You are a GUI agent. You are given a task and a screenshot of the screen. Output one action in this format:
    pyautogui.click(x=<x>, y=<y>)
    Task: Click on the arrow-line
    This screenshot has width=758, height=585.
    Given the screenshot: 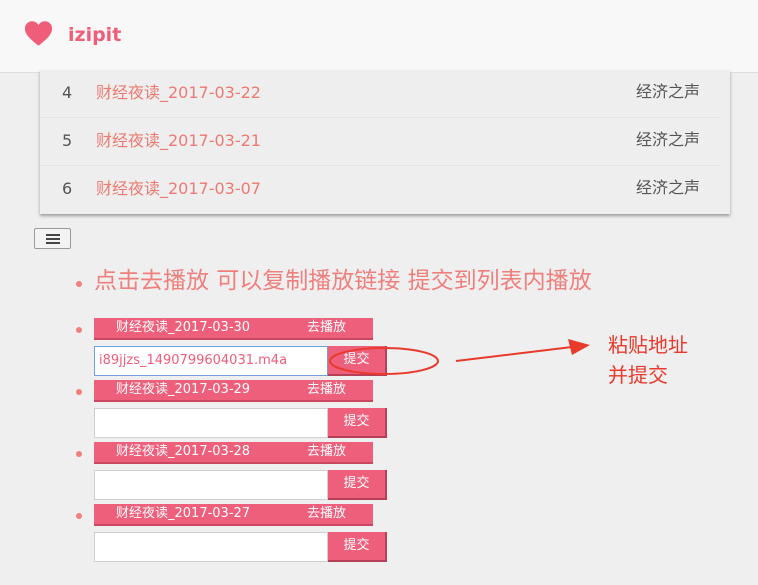 What is the action you would take?
    pyautogui.click(x=514, y=354)
    